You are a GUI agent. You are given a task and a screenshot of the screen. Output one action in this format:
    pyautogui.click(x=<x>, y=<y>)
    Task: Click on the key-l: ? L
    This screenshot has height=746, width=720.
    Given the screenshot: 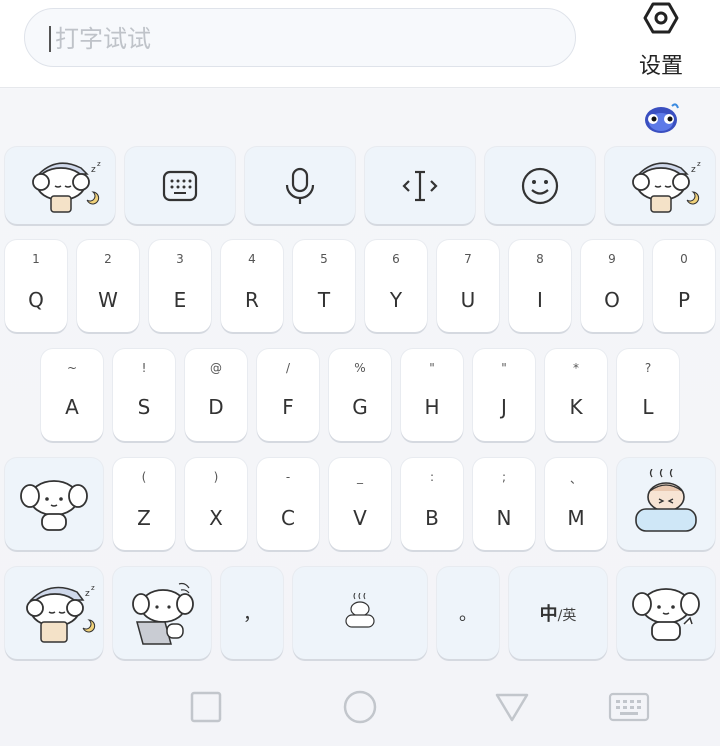 What is the action you would take?
    pyautogui.click(x=648, y=395)
    